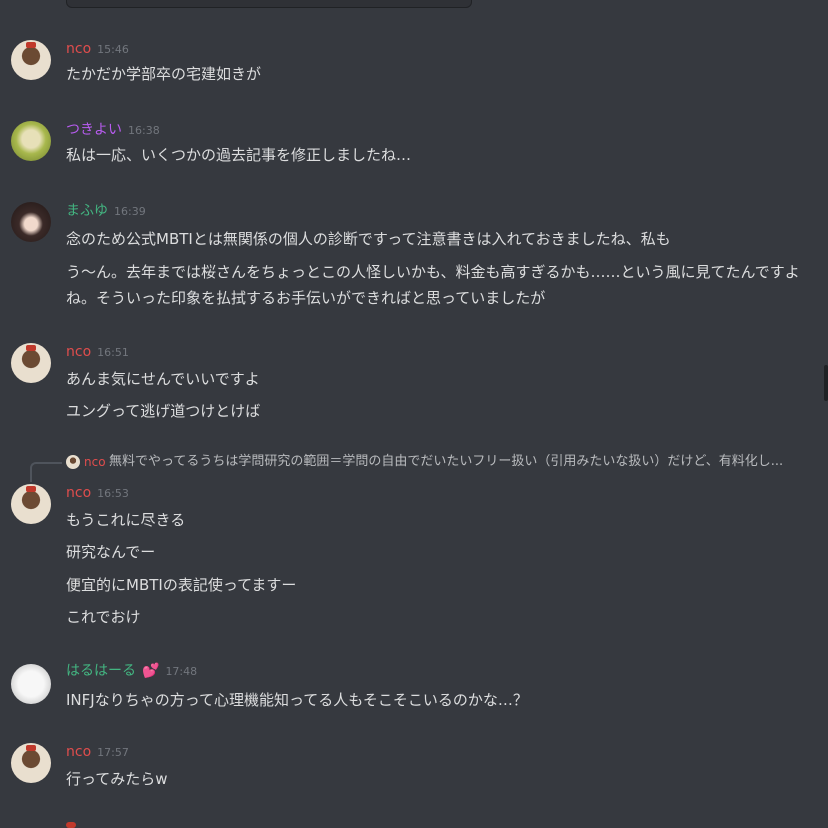 Image resolution: width=828 pixels, height=828 pixels. I want to click on message-header: nco 16:51, so click(97, 352).